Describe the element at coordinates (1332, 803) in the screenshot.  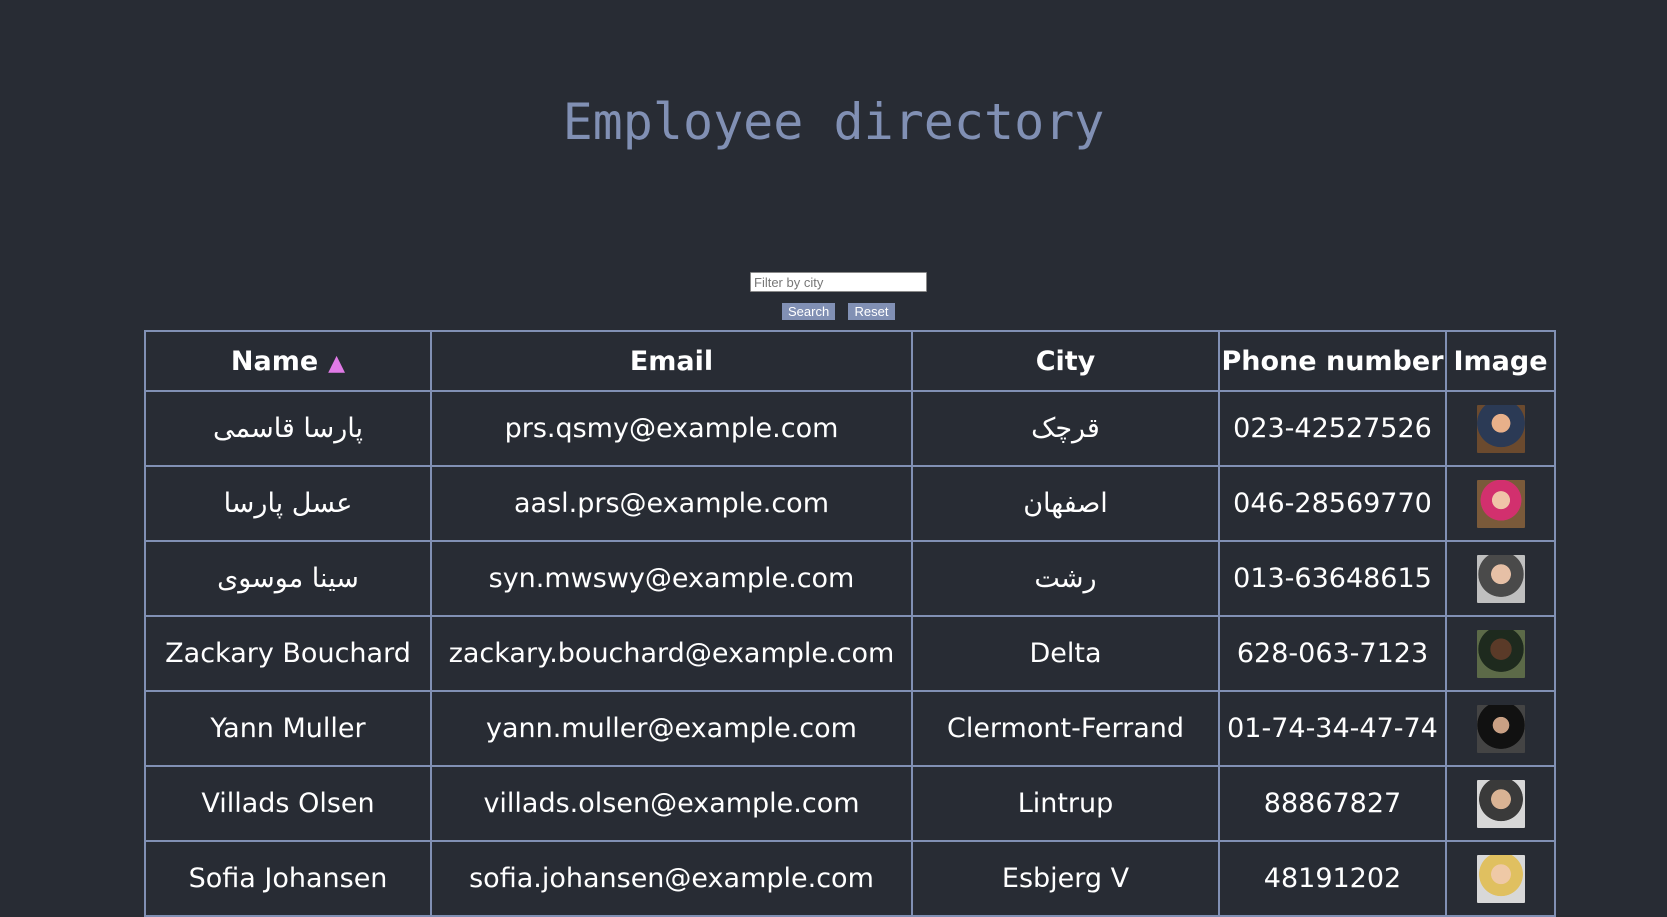
I see `employee-phone: 88867827` at that location.